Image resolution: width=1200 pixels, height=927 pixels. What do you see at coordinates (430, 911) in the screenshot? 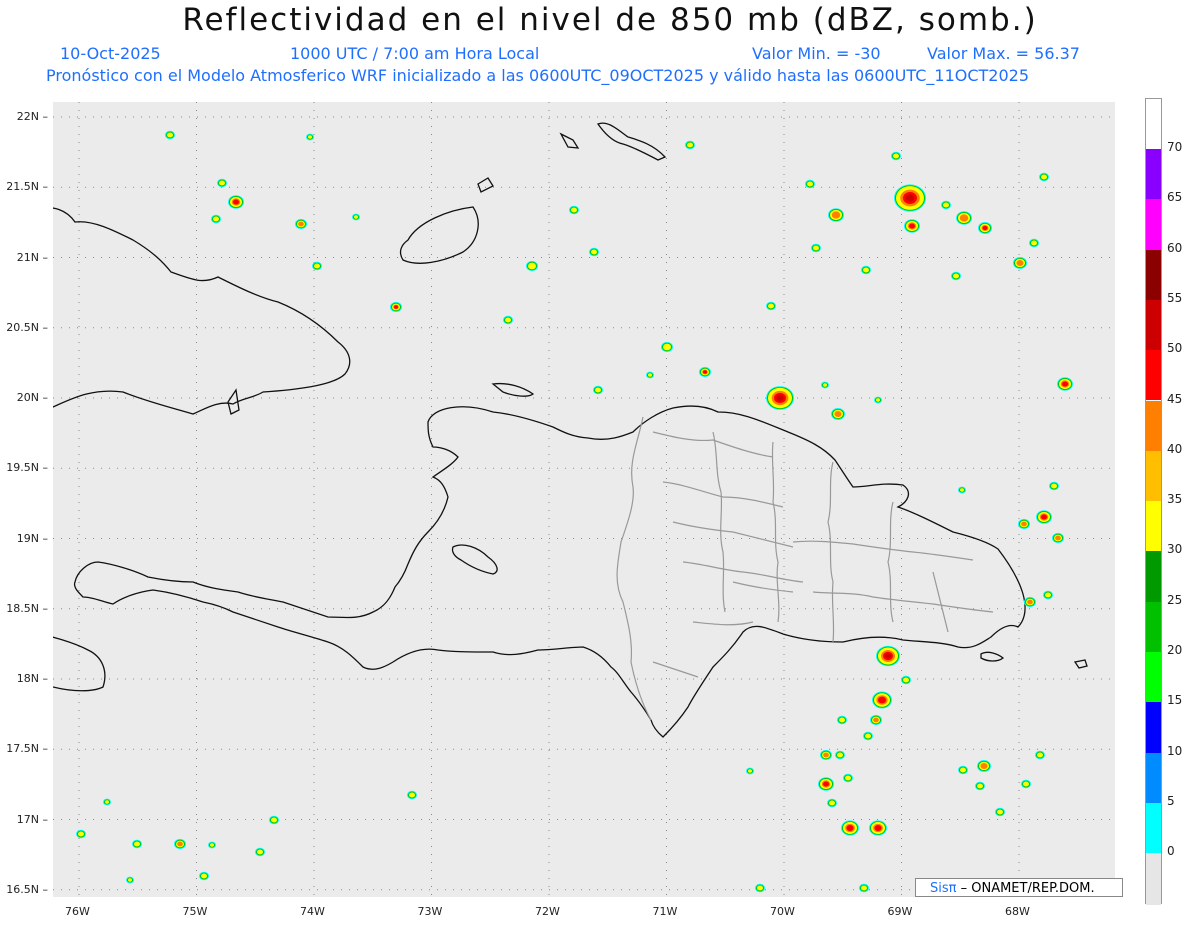
I see `longitude-label: 73W` at bounding box center [430, 911].